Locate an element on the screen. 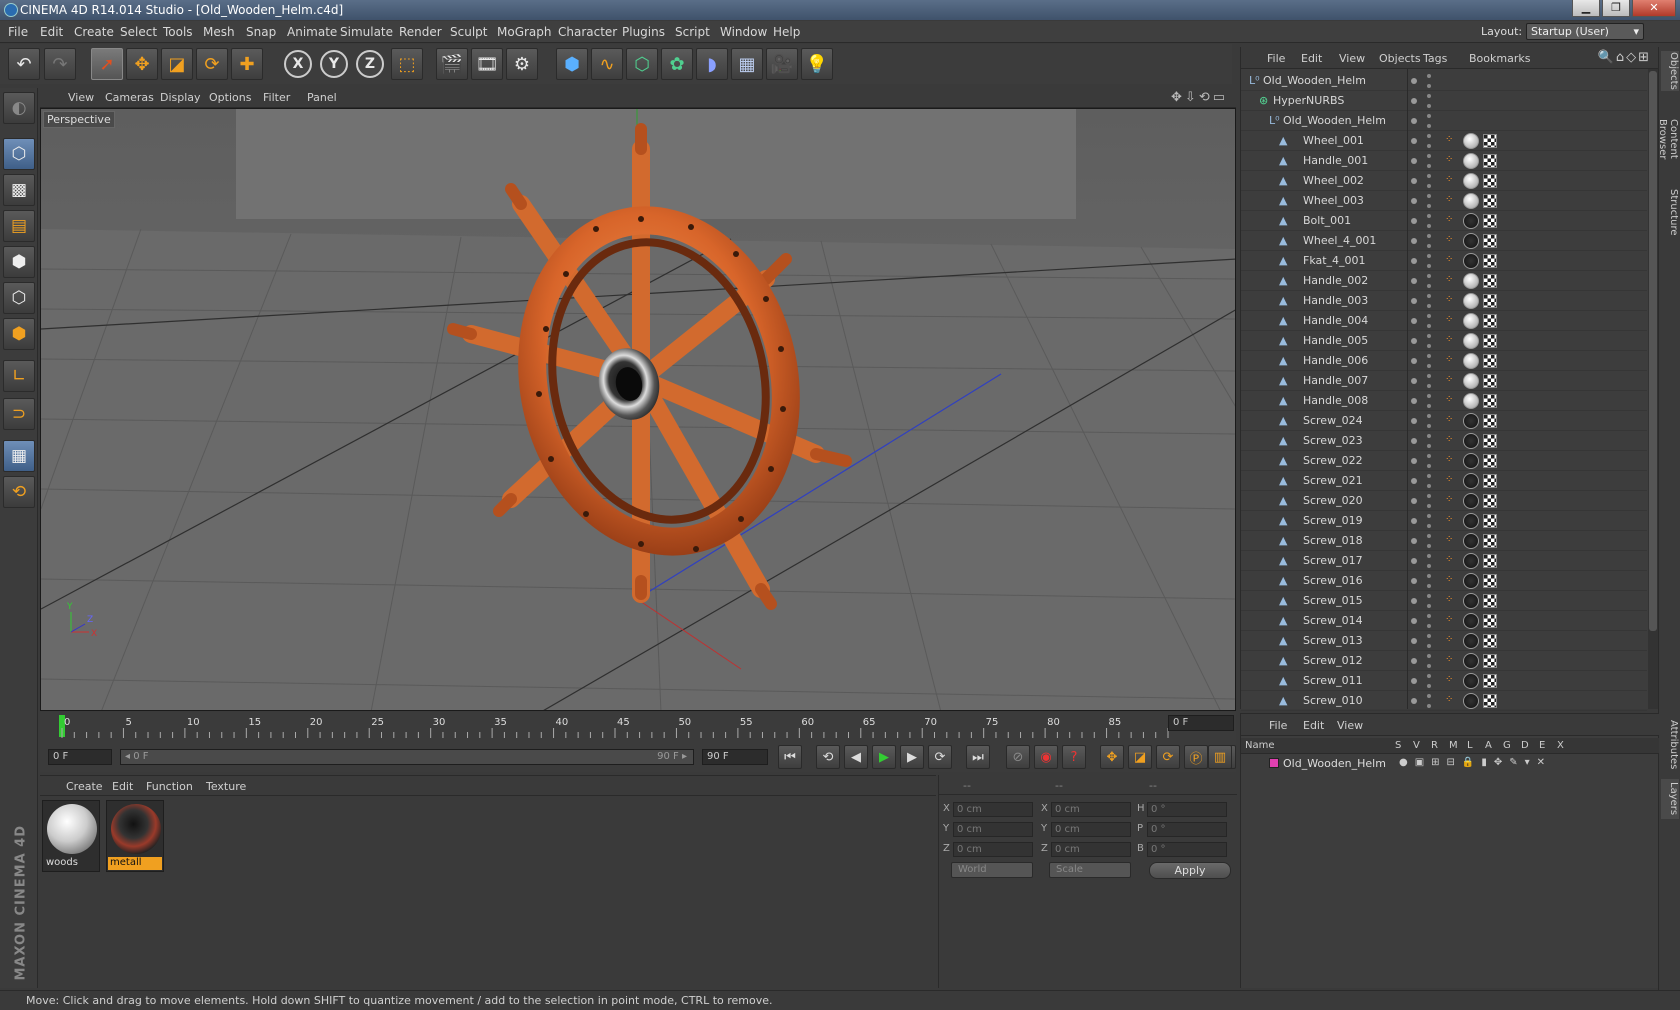 The image size is (1680, 1010). coordinate-system-icon: ⬚ is located at coordinates (407, 64).